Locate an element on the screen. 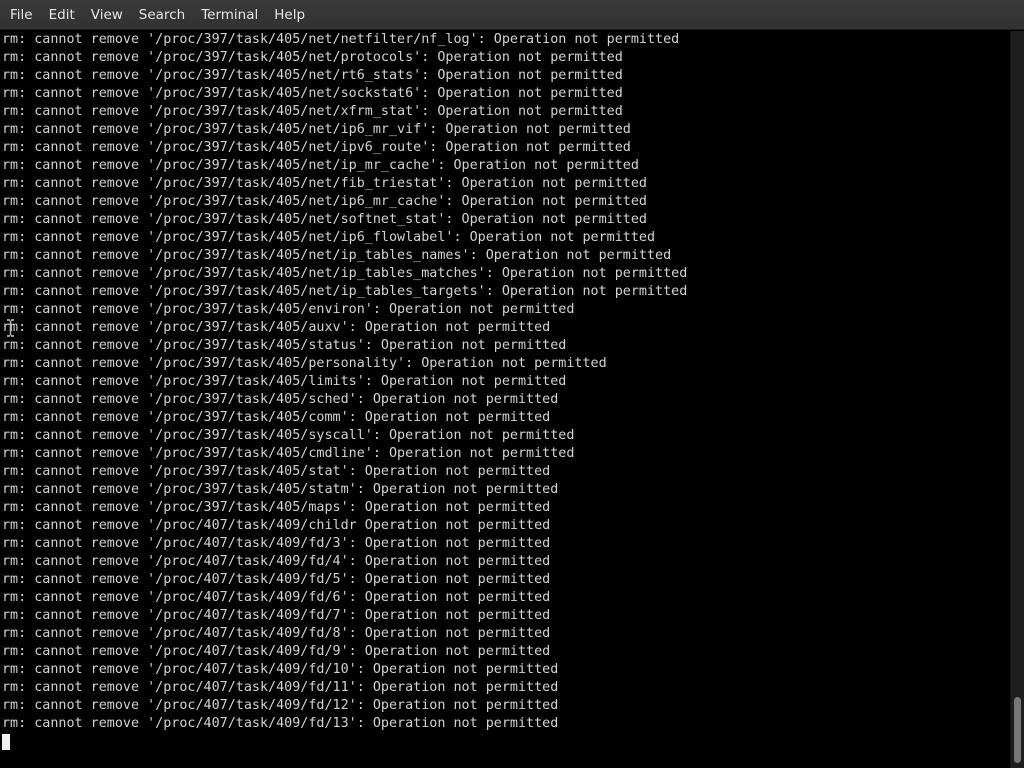 This screenshot has height=768, width=1024. menu-bar: File Edit View Search Terminal Help is located at coordinates (512, 15).